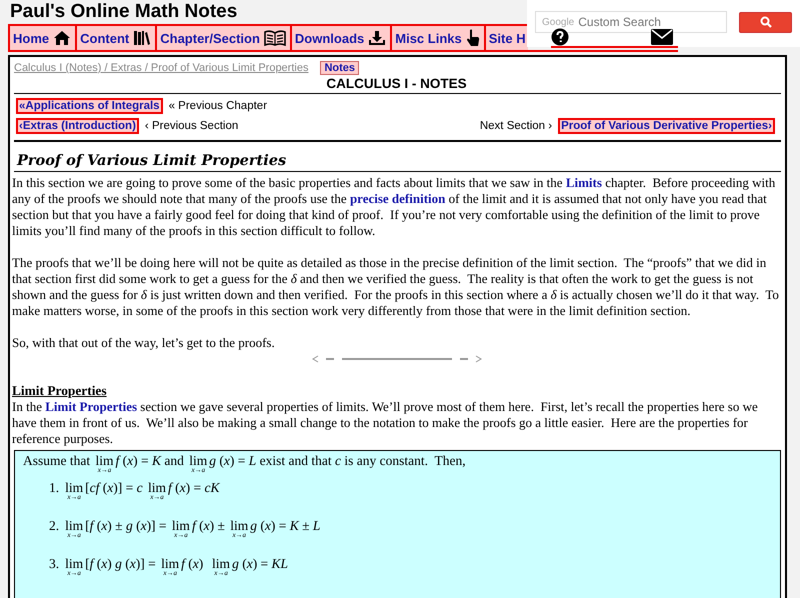 The height and width of the screenshot is (598, 800). Describe the element at coordinates (385, 423) in the screenshot. I see `paragraph: In the Limit Properties section we gave several properties of limits. We’ll prove most of them here. First, let’s recall the properties here so we have them in front of us. We’ll also be making a small change to the notation to make the proofs go a little easier. Here are the properties for reference purposes.` at that location.